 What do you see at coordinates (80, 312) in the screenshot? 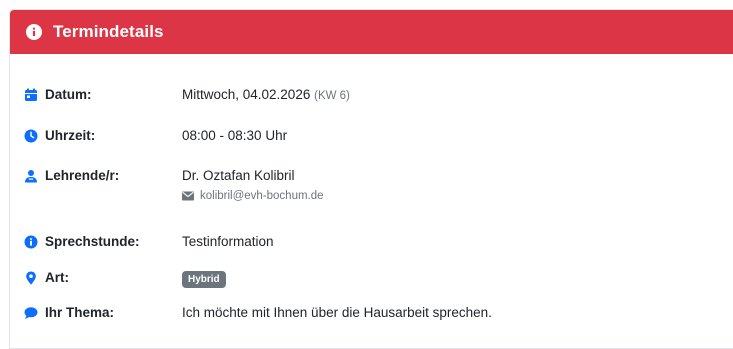
I see `thema-label: Ihr Thema:` at bounding box center [80, 312].